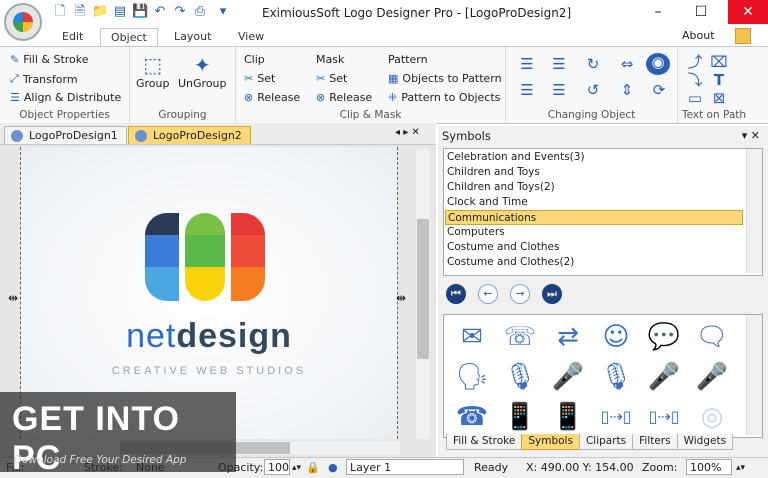  Describe the element at coordinates (594, 262) in the screenshot. I see `list-item: Costume and Clothes(2)` at that location.